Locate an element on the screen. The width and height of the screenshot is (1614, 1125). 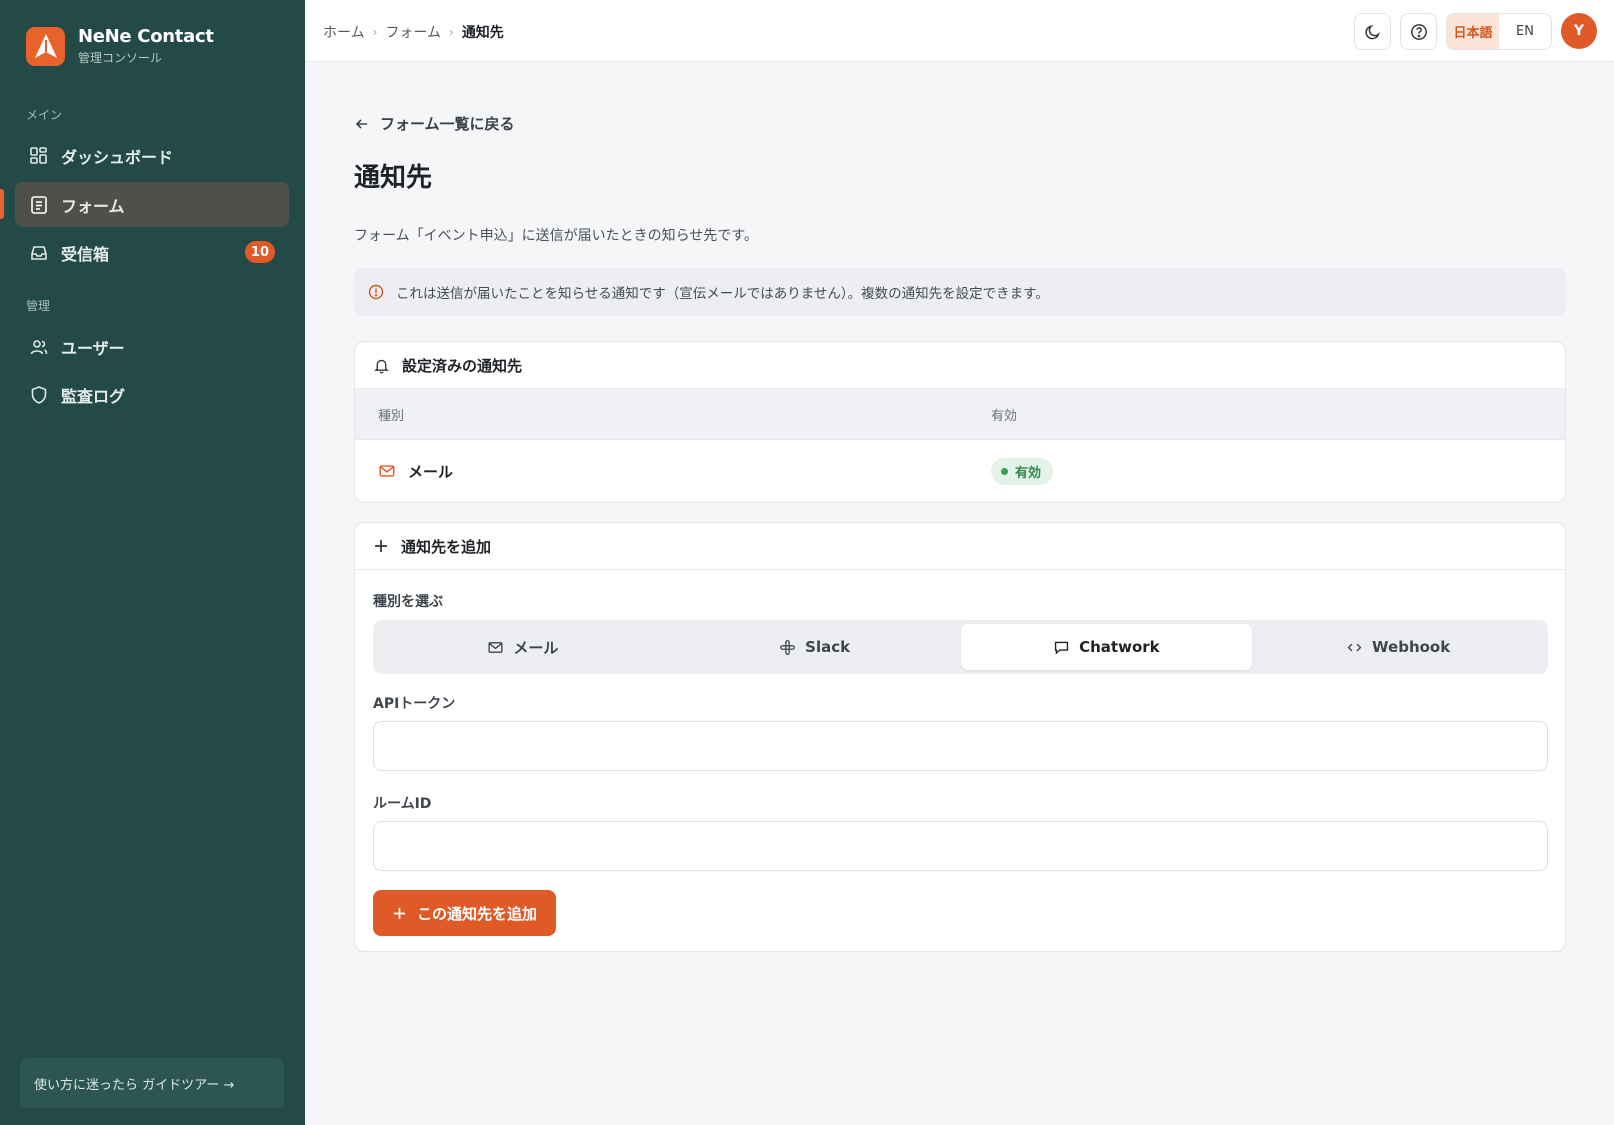
card-header: 設定済みの通知先 is located at coordinates (960, 365).